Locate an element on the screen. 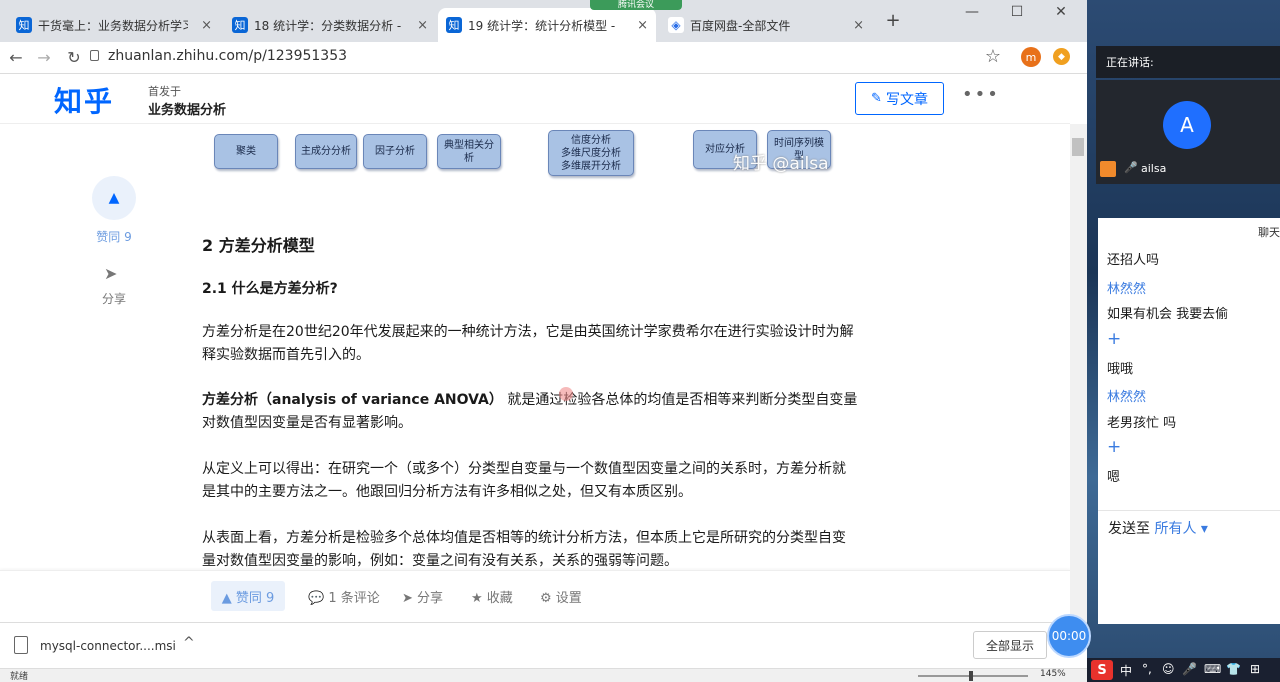  share-button: ➤ 分享 is located at coordinates (422, 596).